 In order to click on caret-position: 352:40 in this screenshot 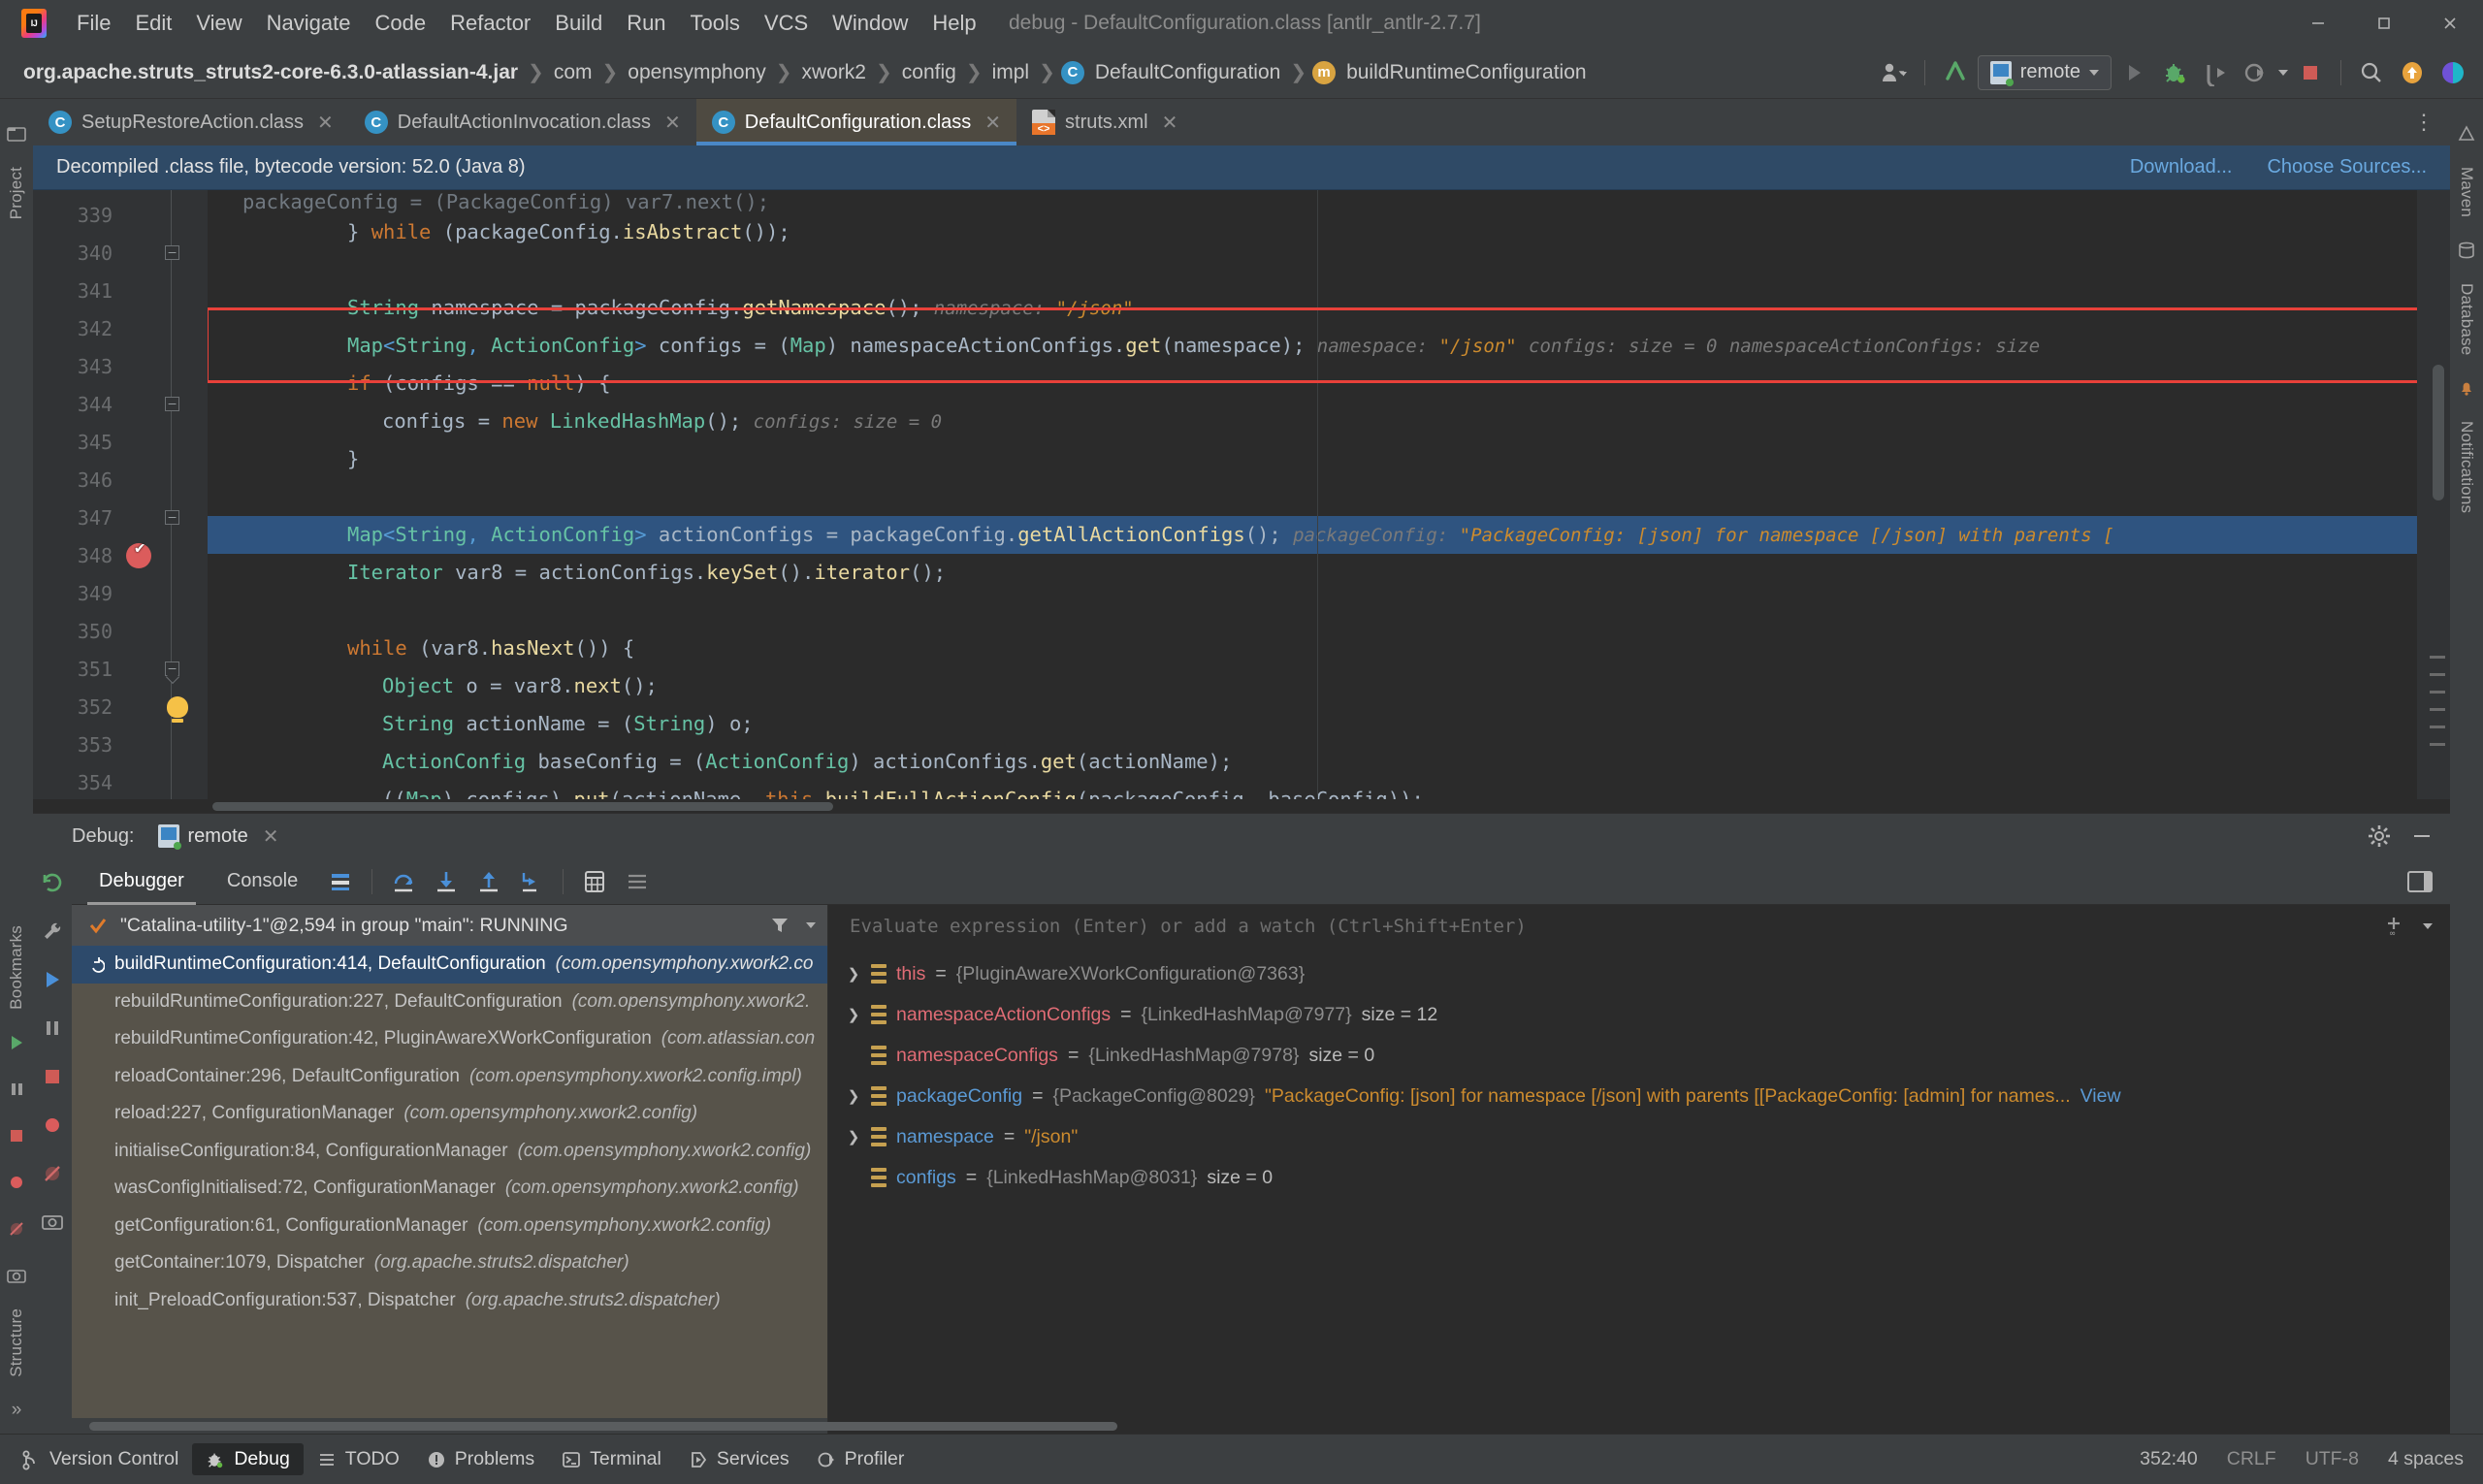, I will do `click(2169, 1459)`.